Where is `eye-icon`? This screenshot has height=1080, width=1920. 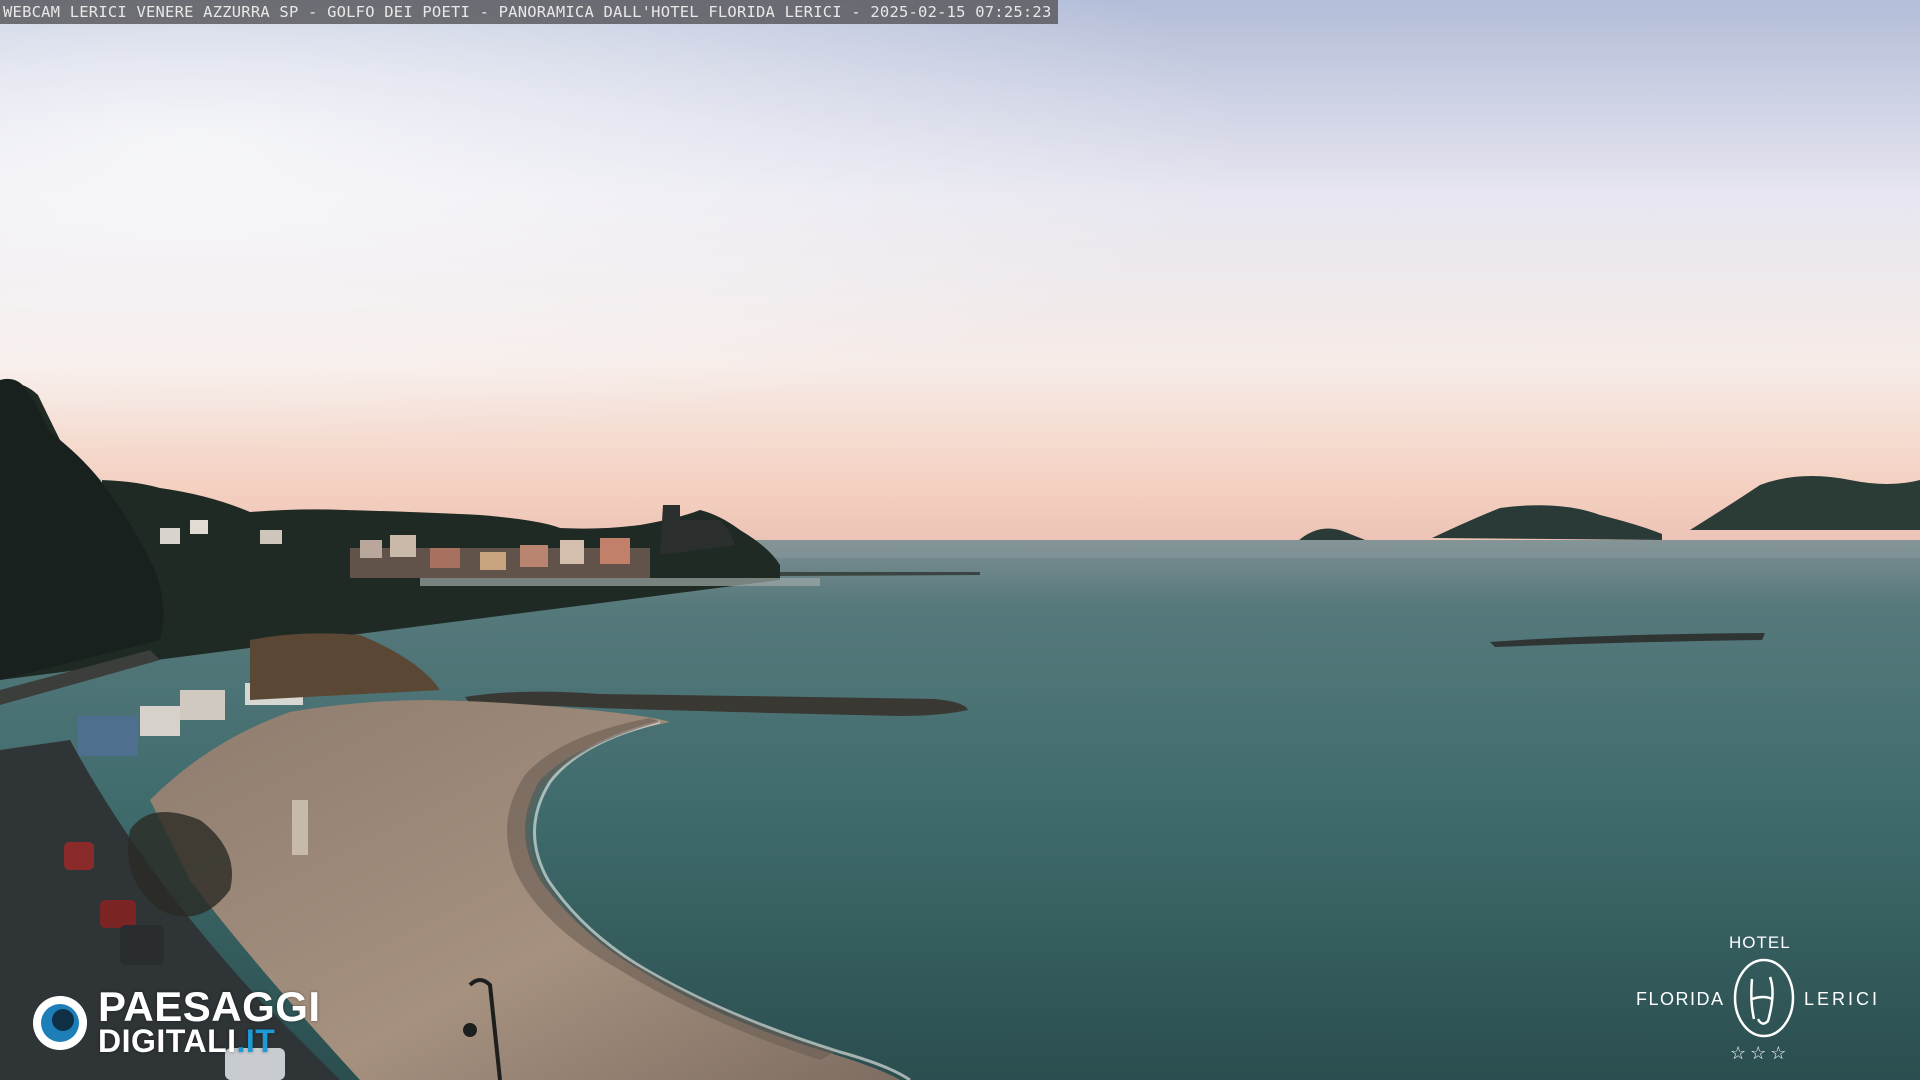 eye-icon is located at coordinates (60, 1023).